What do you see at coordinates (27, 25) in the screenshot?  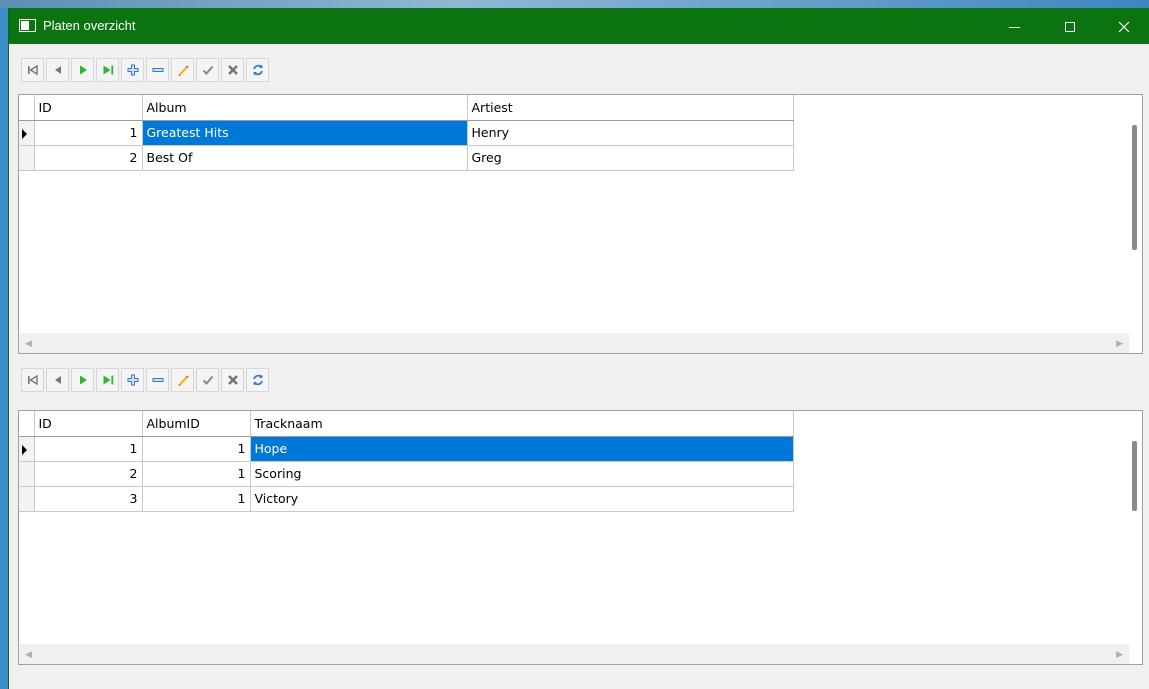 I see `app-icon` at bounding box center [27, 25].